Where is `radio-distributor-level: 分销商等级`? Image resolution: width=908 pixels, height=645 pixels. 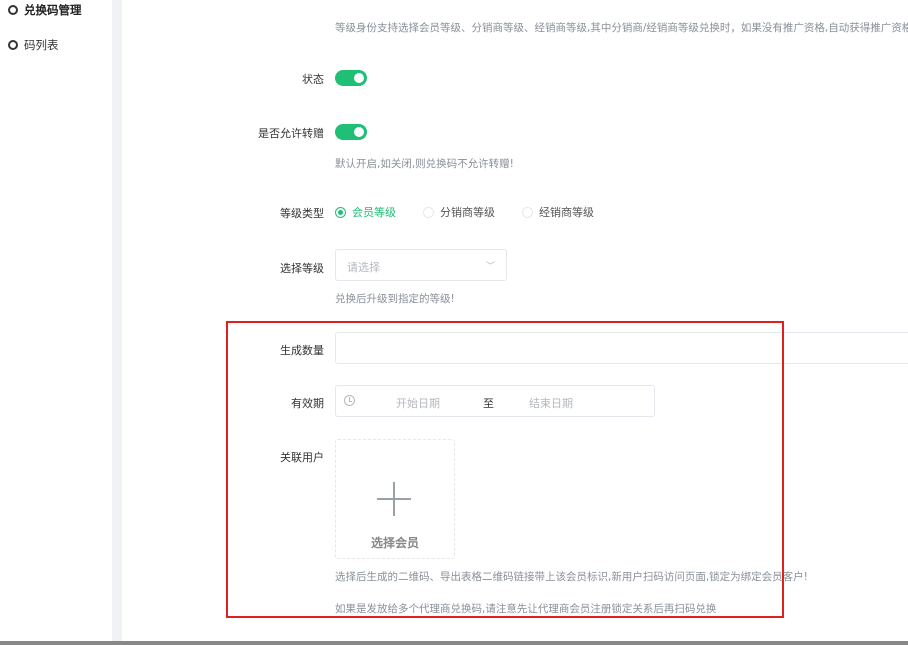
radio-distributor-level: 分销商等级 is located at coordinates (459, 212).